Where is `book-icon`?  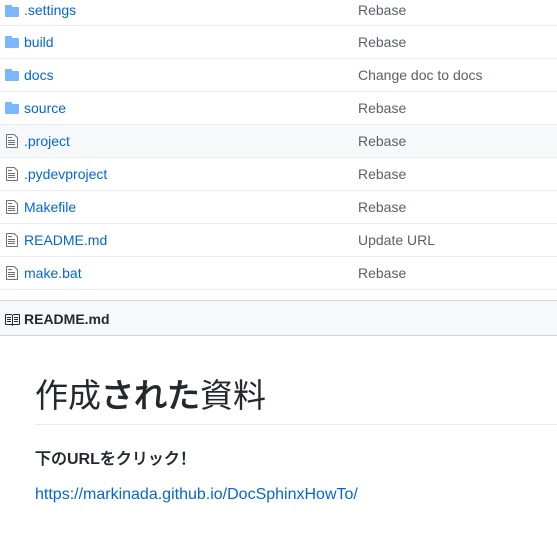 book-icon is located at coordinates (12, 320).